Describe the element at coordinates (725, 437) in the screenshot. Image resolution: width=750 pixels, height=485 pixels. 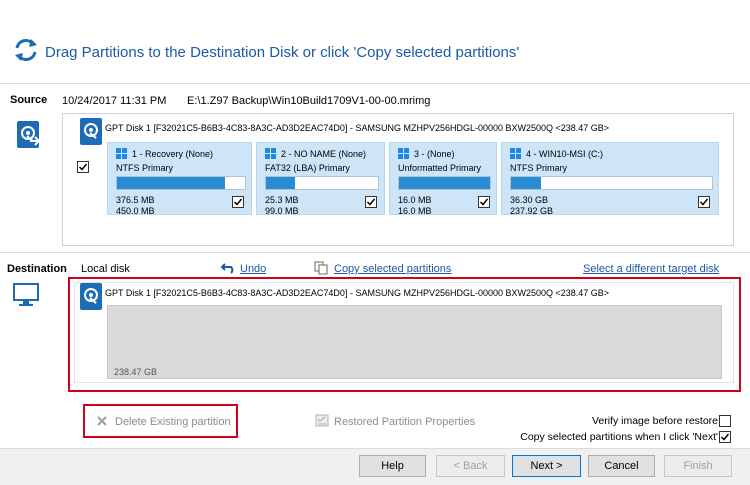
I see `copy-next-checkbox` at that location.